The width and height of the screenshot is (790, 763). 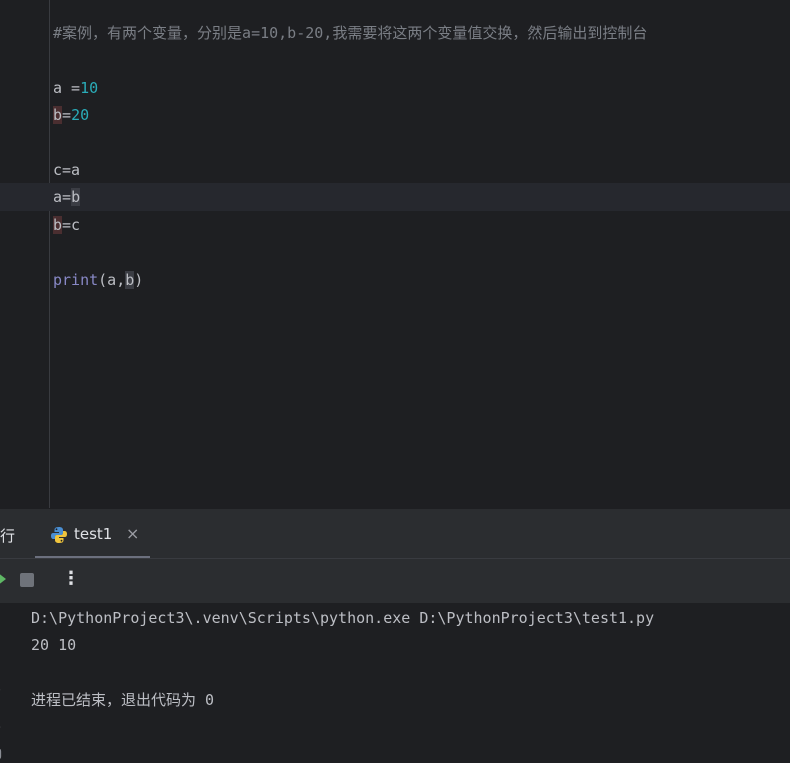 I want to click on code-line-3: c=a, so click(x=66, y=170).